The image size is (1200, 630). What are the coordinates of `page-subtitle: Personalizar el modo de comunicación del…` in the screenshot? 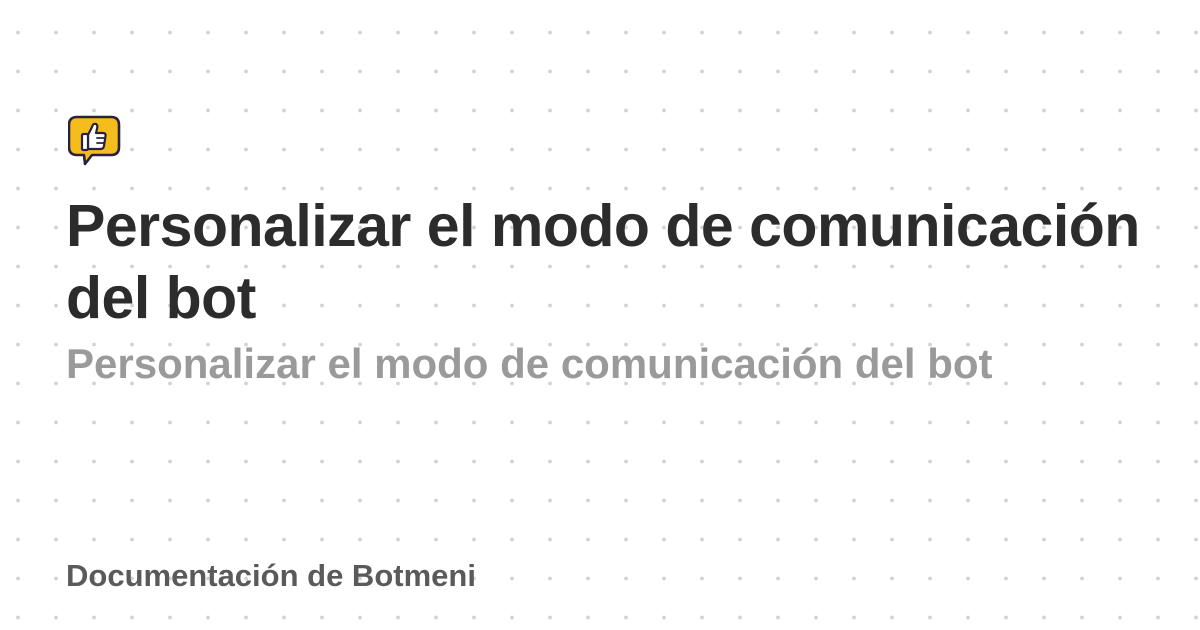 It's located at (529, 363).